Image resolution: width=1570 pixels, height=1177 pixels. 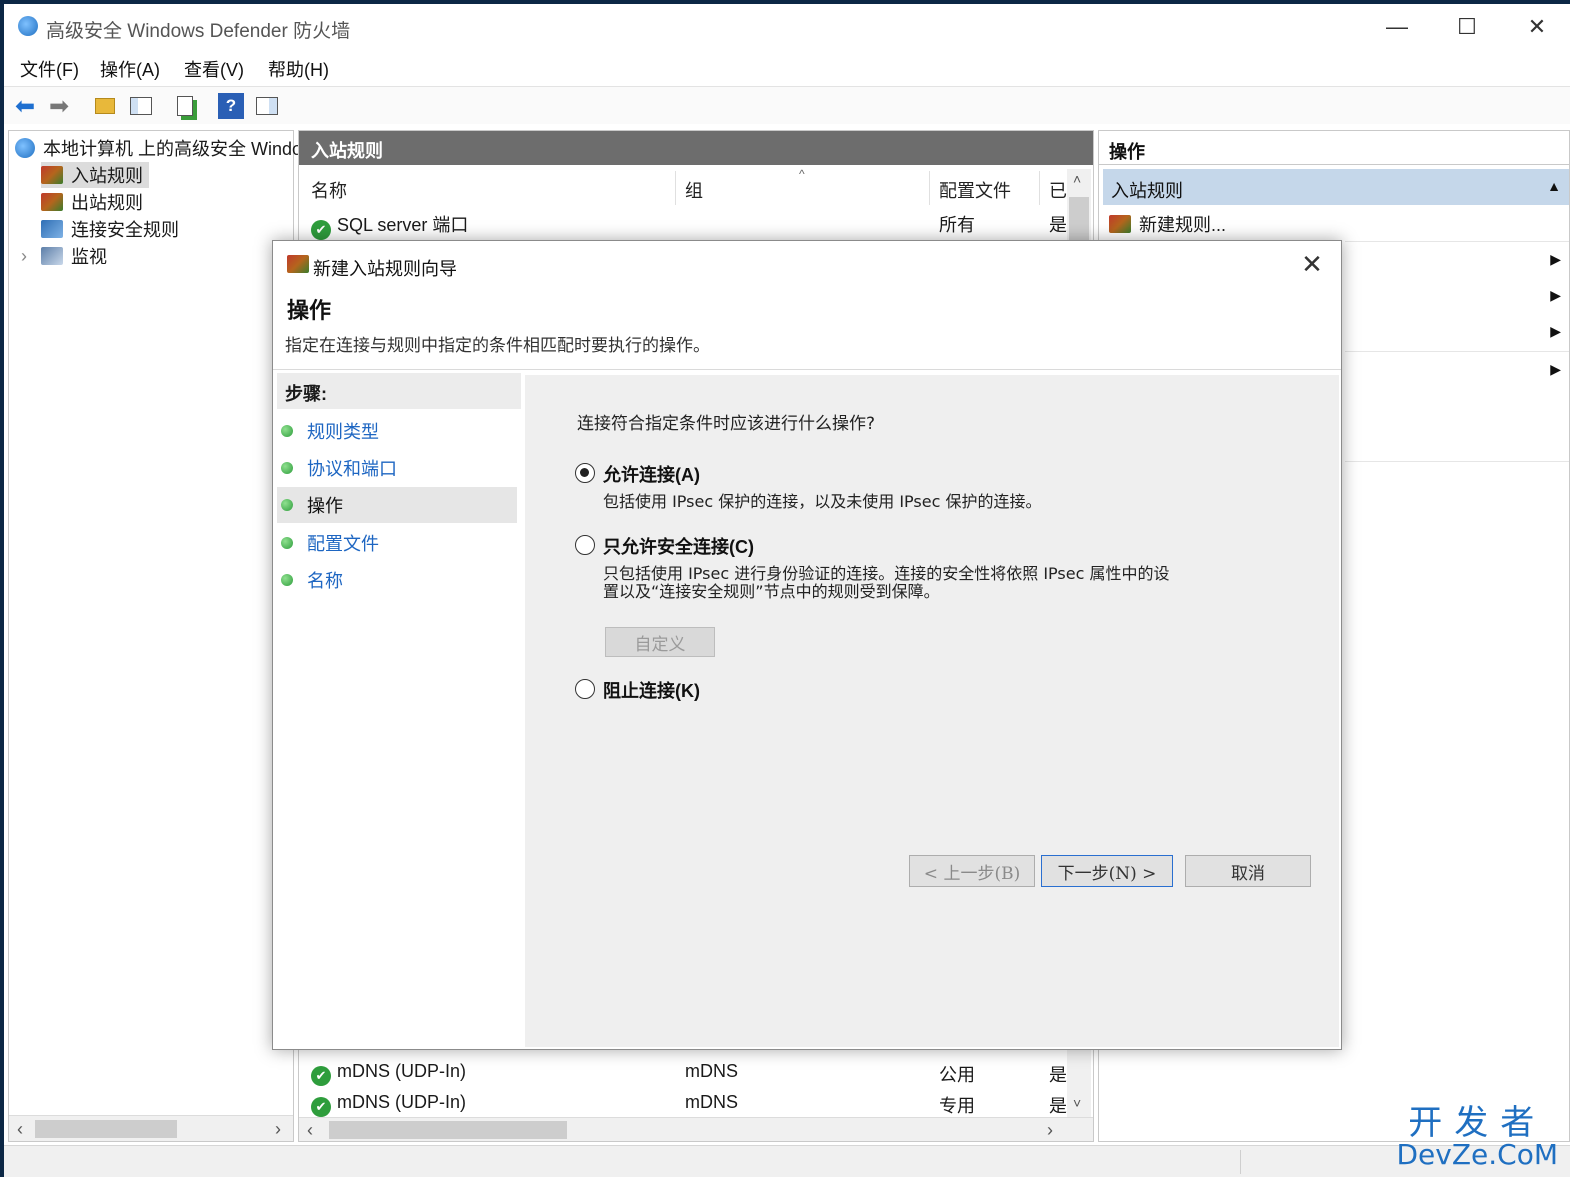 What do you see at coordinates (403, 225) in the screenshot?
I see `rule-name: SQL server 端口` at bounding box center [403, 225].